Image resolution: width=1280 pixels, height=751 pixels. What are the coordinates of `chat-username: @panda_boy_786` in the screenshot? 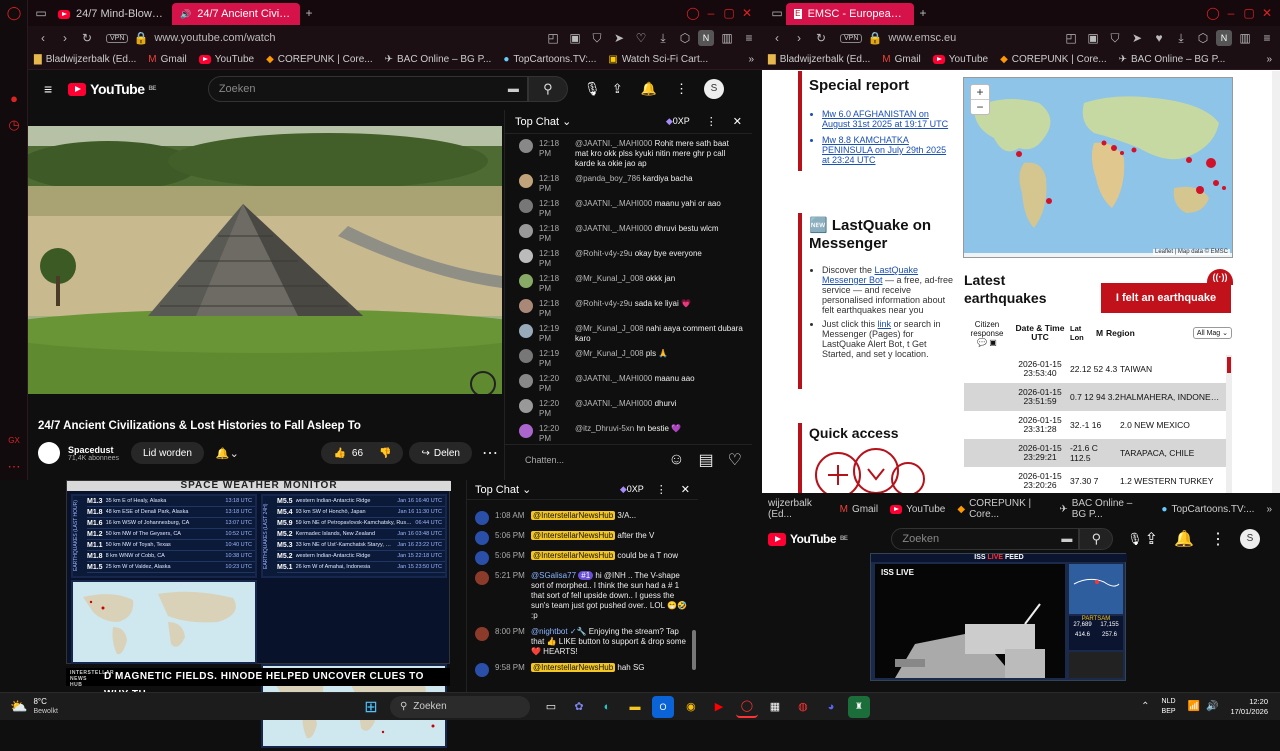 It's located at (608, 178).